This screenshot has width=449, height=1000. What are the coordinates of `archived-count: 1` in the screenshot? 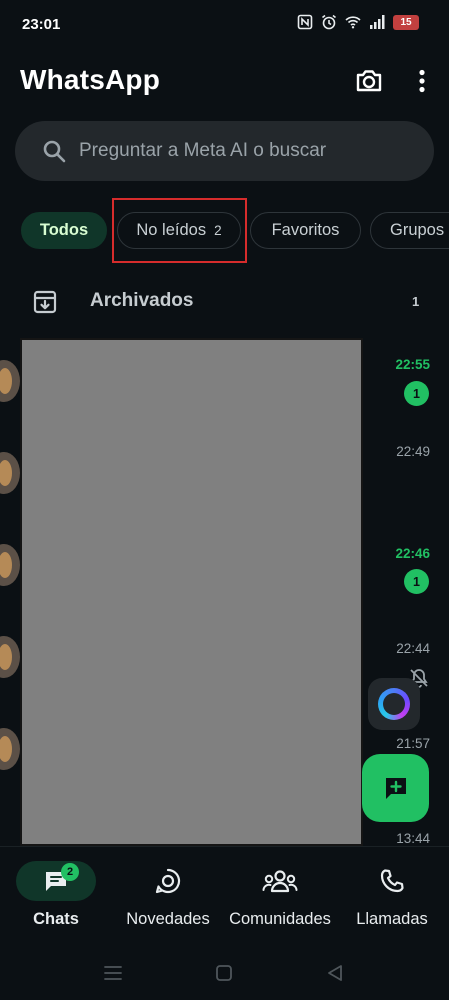 It's located at (416, 301).